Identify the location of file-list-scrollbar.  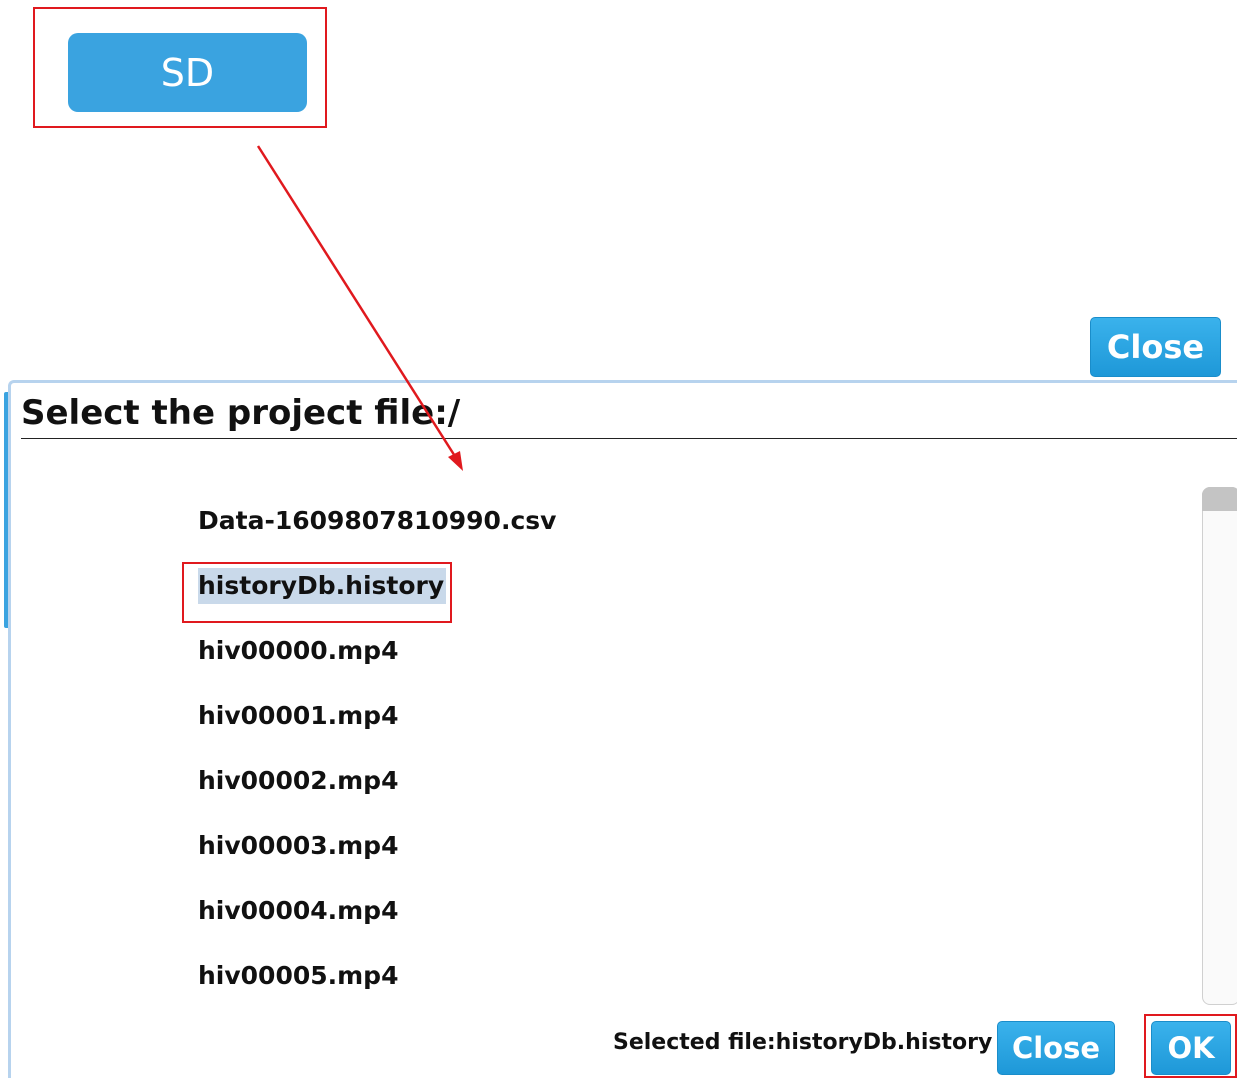
(1219, 746).